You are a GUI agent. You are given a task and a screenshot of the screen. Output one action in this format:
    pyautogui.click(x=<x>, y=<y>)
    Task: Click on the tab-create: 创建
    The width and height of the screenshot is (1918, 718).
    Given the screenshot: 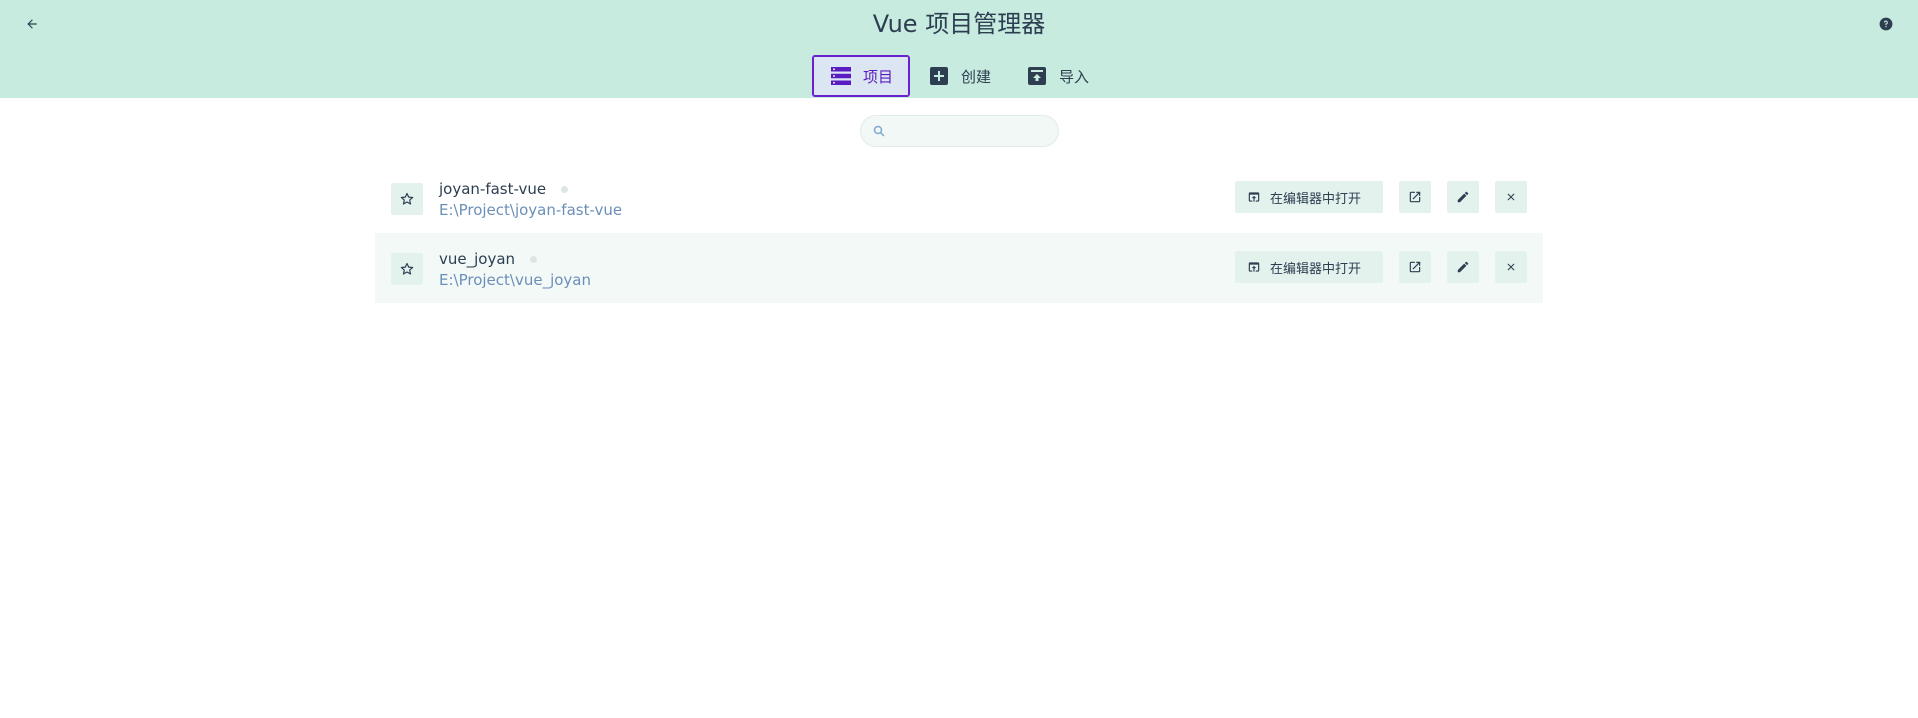 What is the action you would take?
    pyautogui.click(x=959, y=76)
    